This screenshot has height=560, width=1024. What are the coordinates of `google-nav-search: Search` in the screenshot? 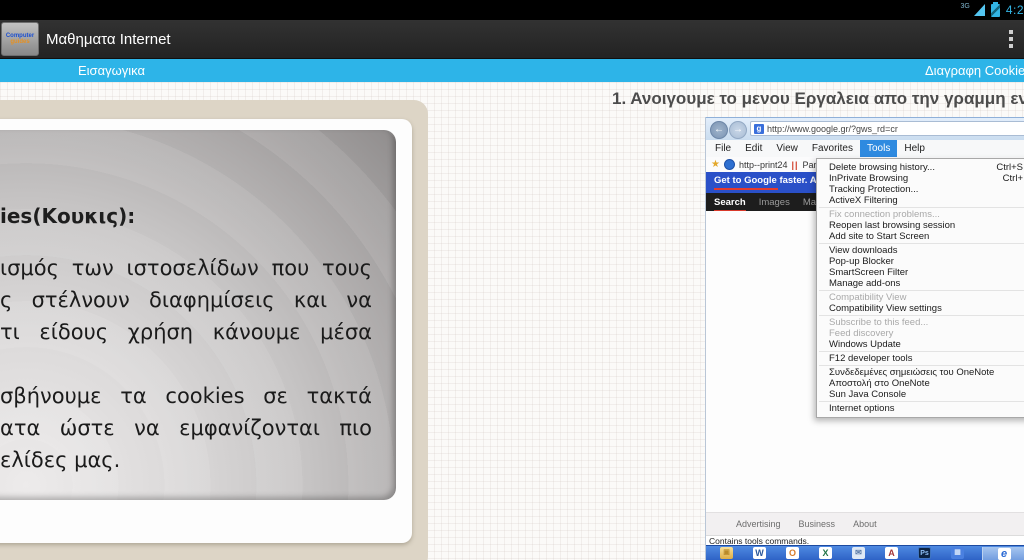 It's located at (730, 204).